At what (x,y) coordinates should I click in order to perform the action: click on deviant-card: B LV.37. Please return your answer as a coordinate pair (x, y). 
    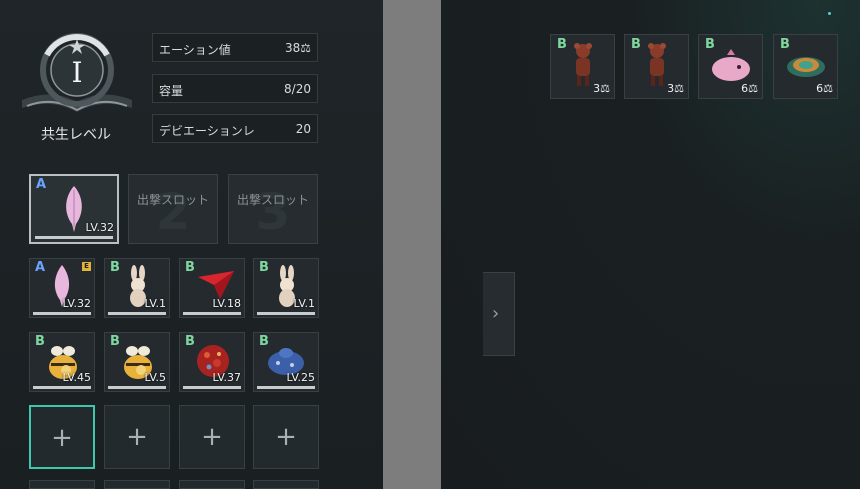
    Looking at the image, I should click on (212, 362).